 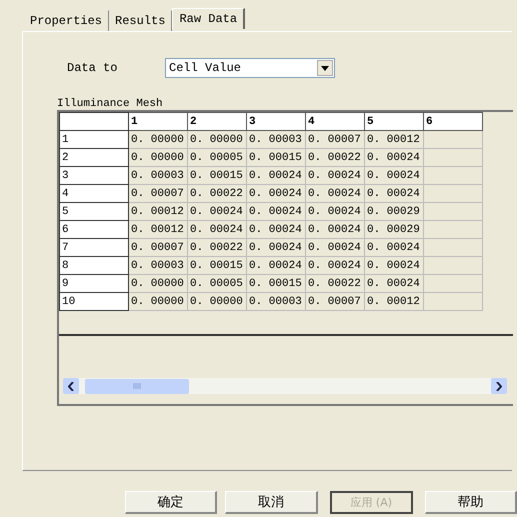 What do you see at coordinates (276, 121) in the screenshot?
I see `column-header: 3` at bounding box center [276, 121].